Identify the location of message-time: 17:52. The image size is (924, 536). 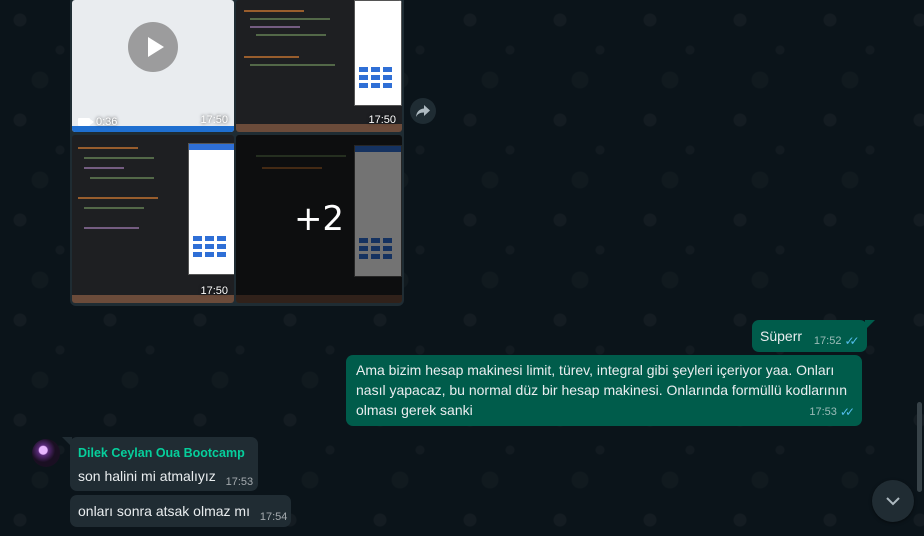
(827, 341).